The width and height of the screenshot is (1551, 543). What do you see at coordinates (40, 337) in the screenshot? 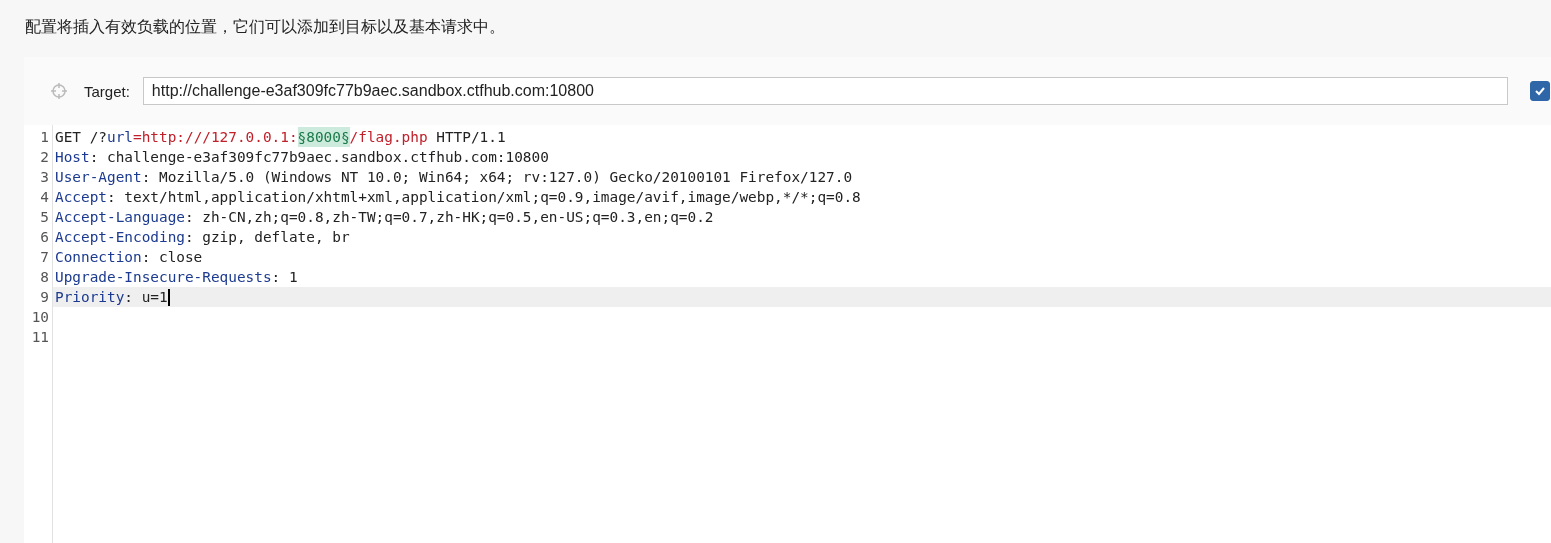
I see `line-number: 11` at bounding box center [40, 337].